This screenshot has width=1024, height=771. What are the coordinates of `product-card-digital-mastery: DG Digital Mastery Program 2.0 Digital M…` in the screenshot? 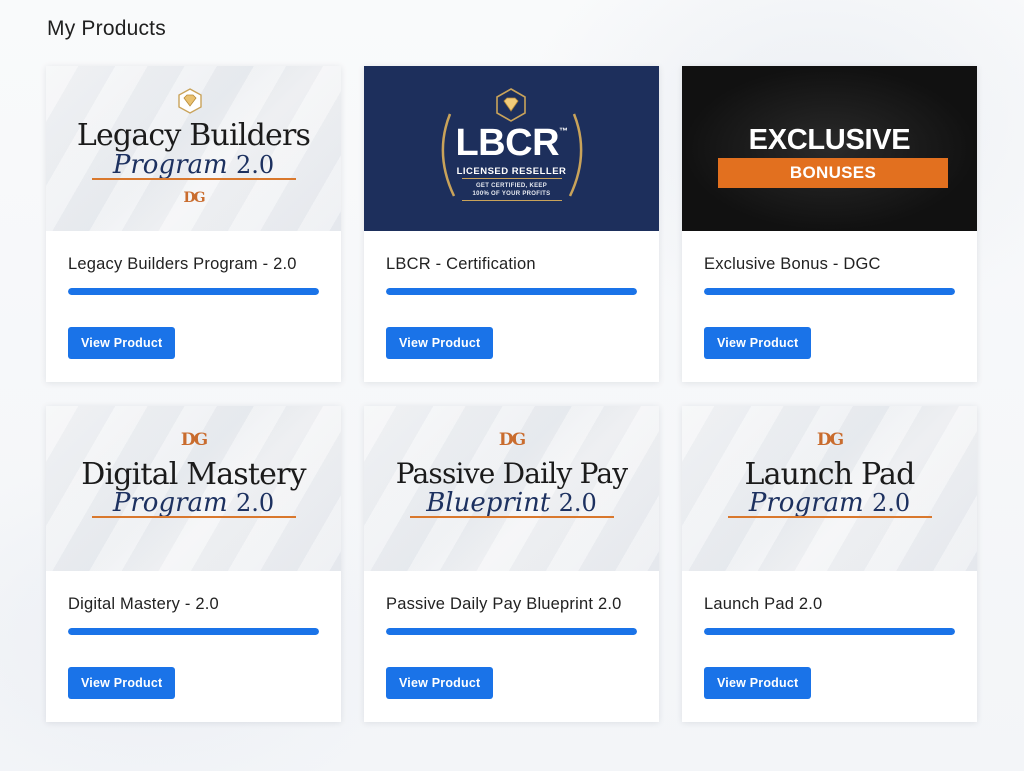 It's located at (193, 564).